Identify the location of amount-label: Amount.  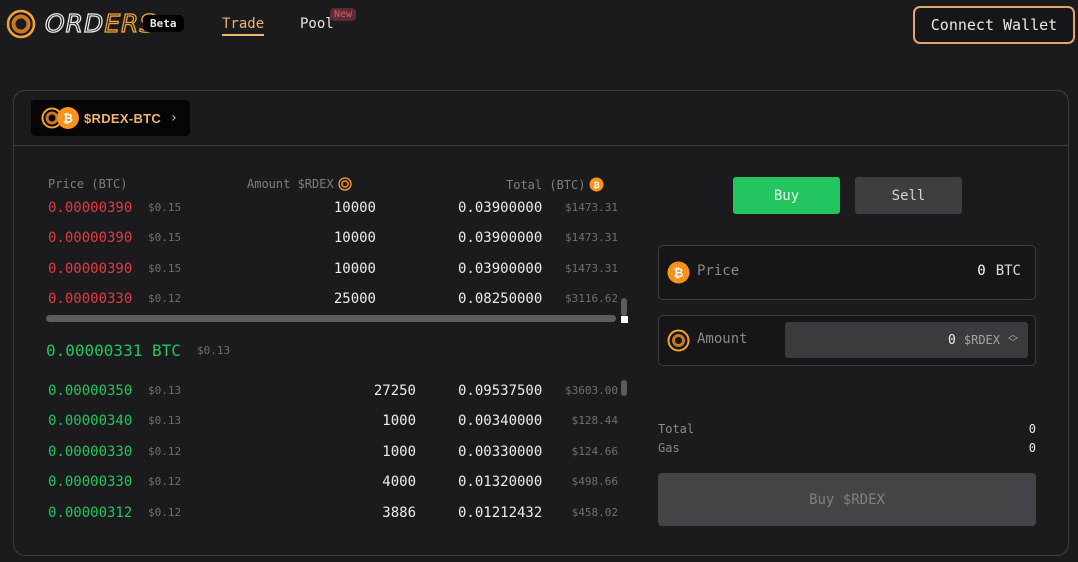
(722, 339).